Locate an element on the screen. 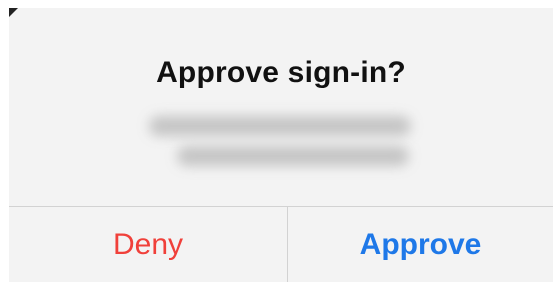 The width and height of the screenshot is (553, 289). dialog-title: Approve sign-in? is located at coordinates (281, 72).